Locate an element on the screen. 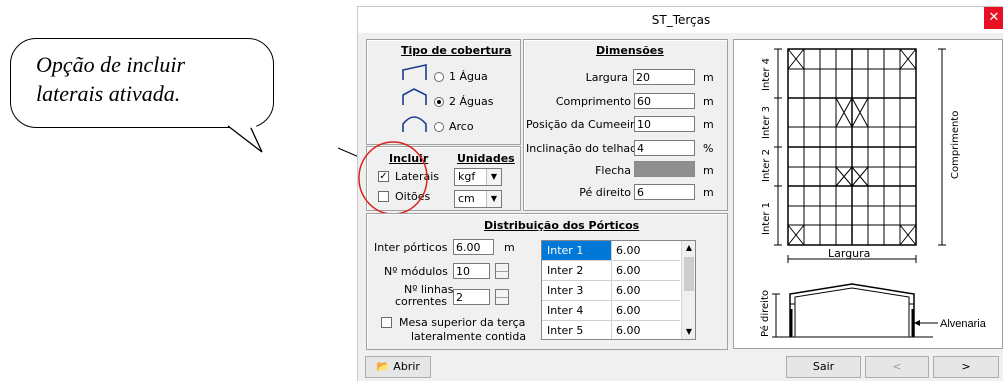  modulos-spinner is located at coordinates (502, 271).